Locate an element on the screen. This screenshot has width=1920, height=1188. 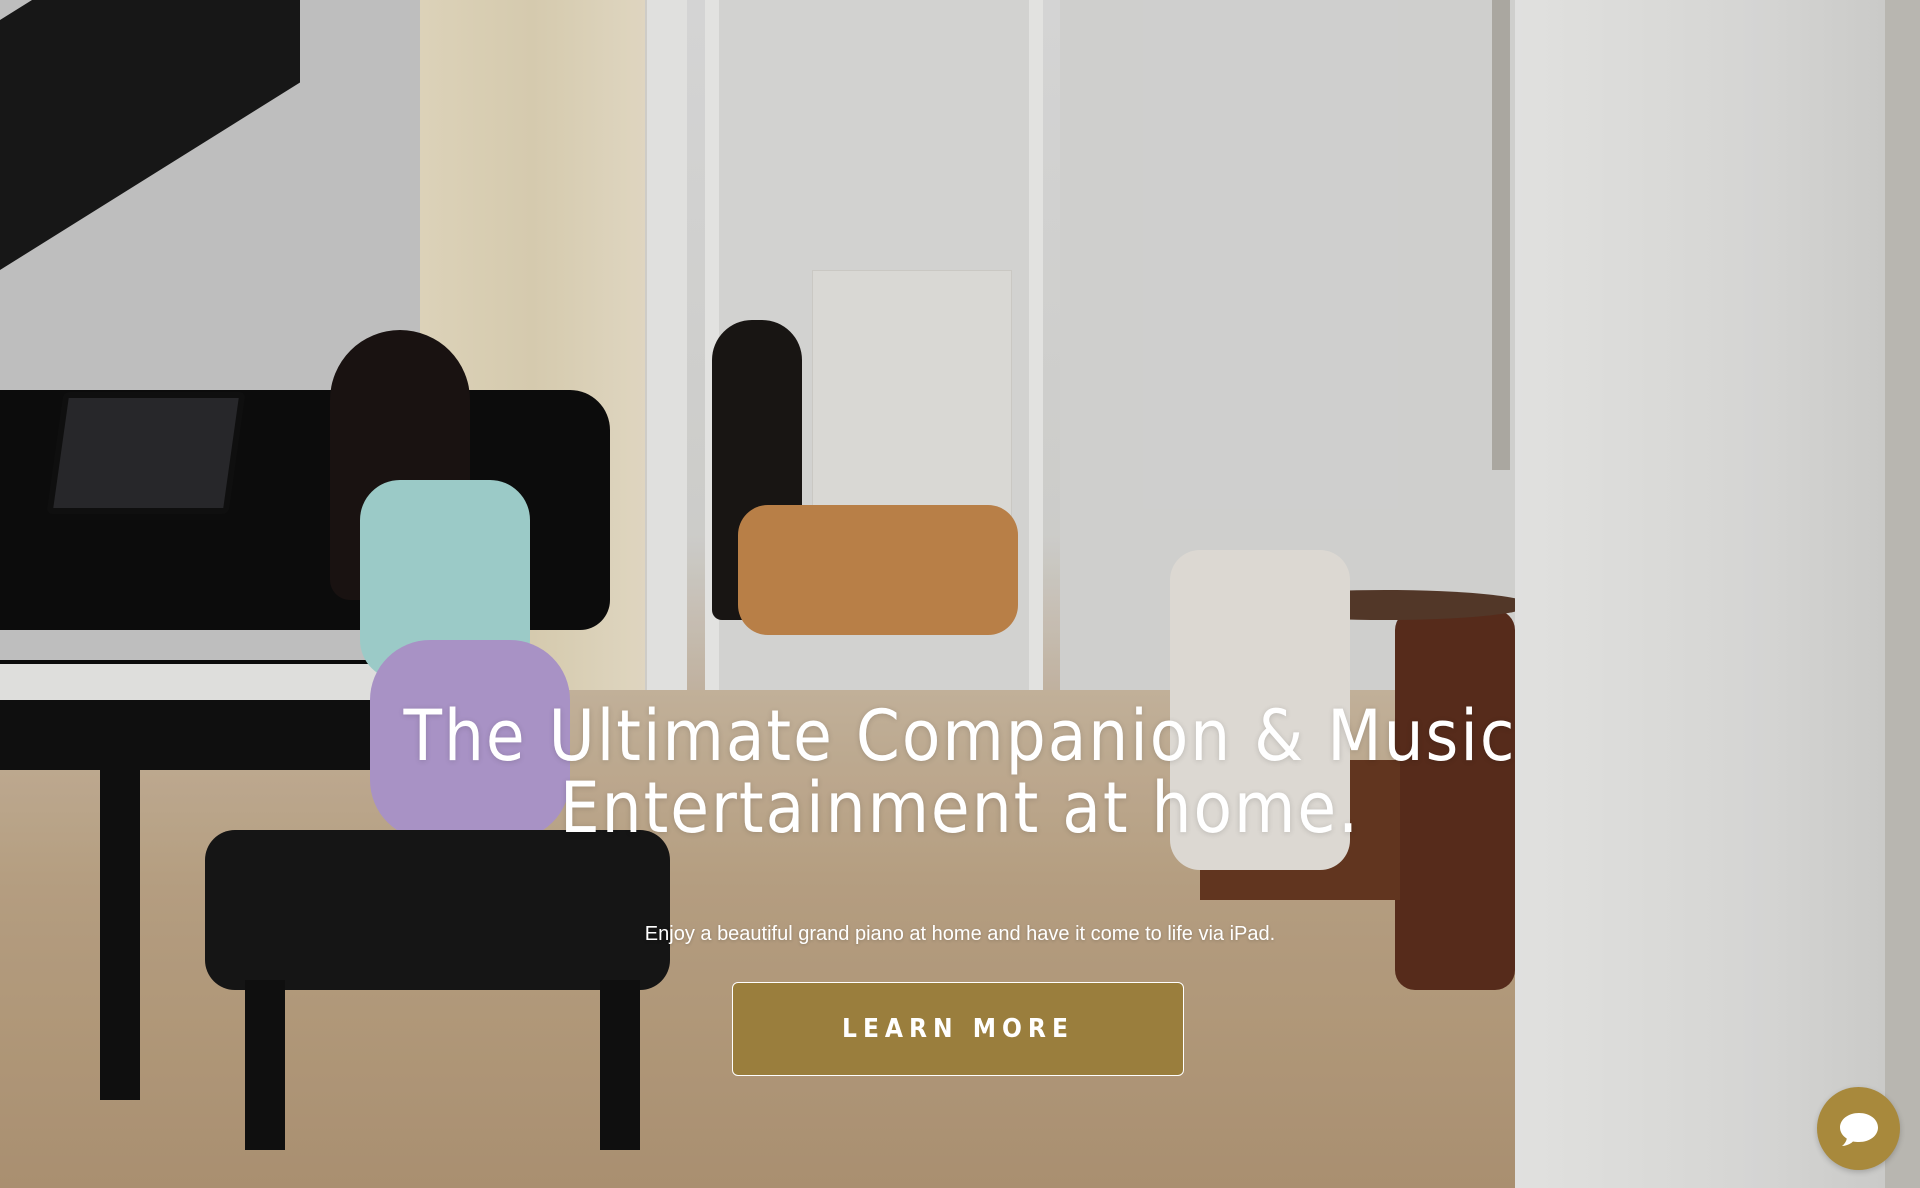
learn-more-button: LEARN MORE is located at coordinates (958, 1029).